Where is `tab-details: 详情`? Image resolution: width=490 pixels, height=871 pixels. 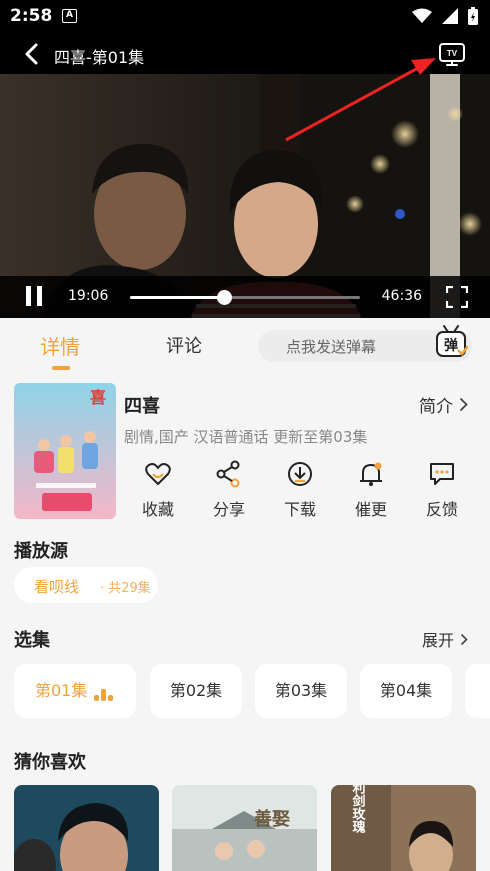
tab-details: 详情 is located at coordinates (60, 345).